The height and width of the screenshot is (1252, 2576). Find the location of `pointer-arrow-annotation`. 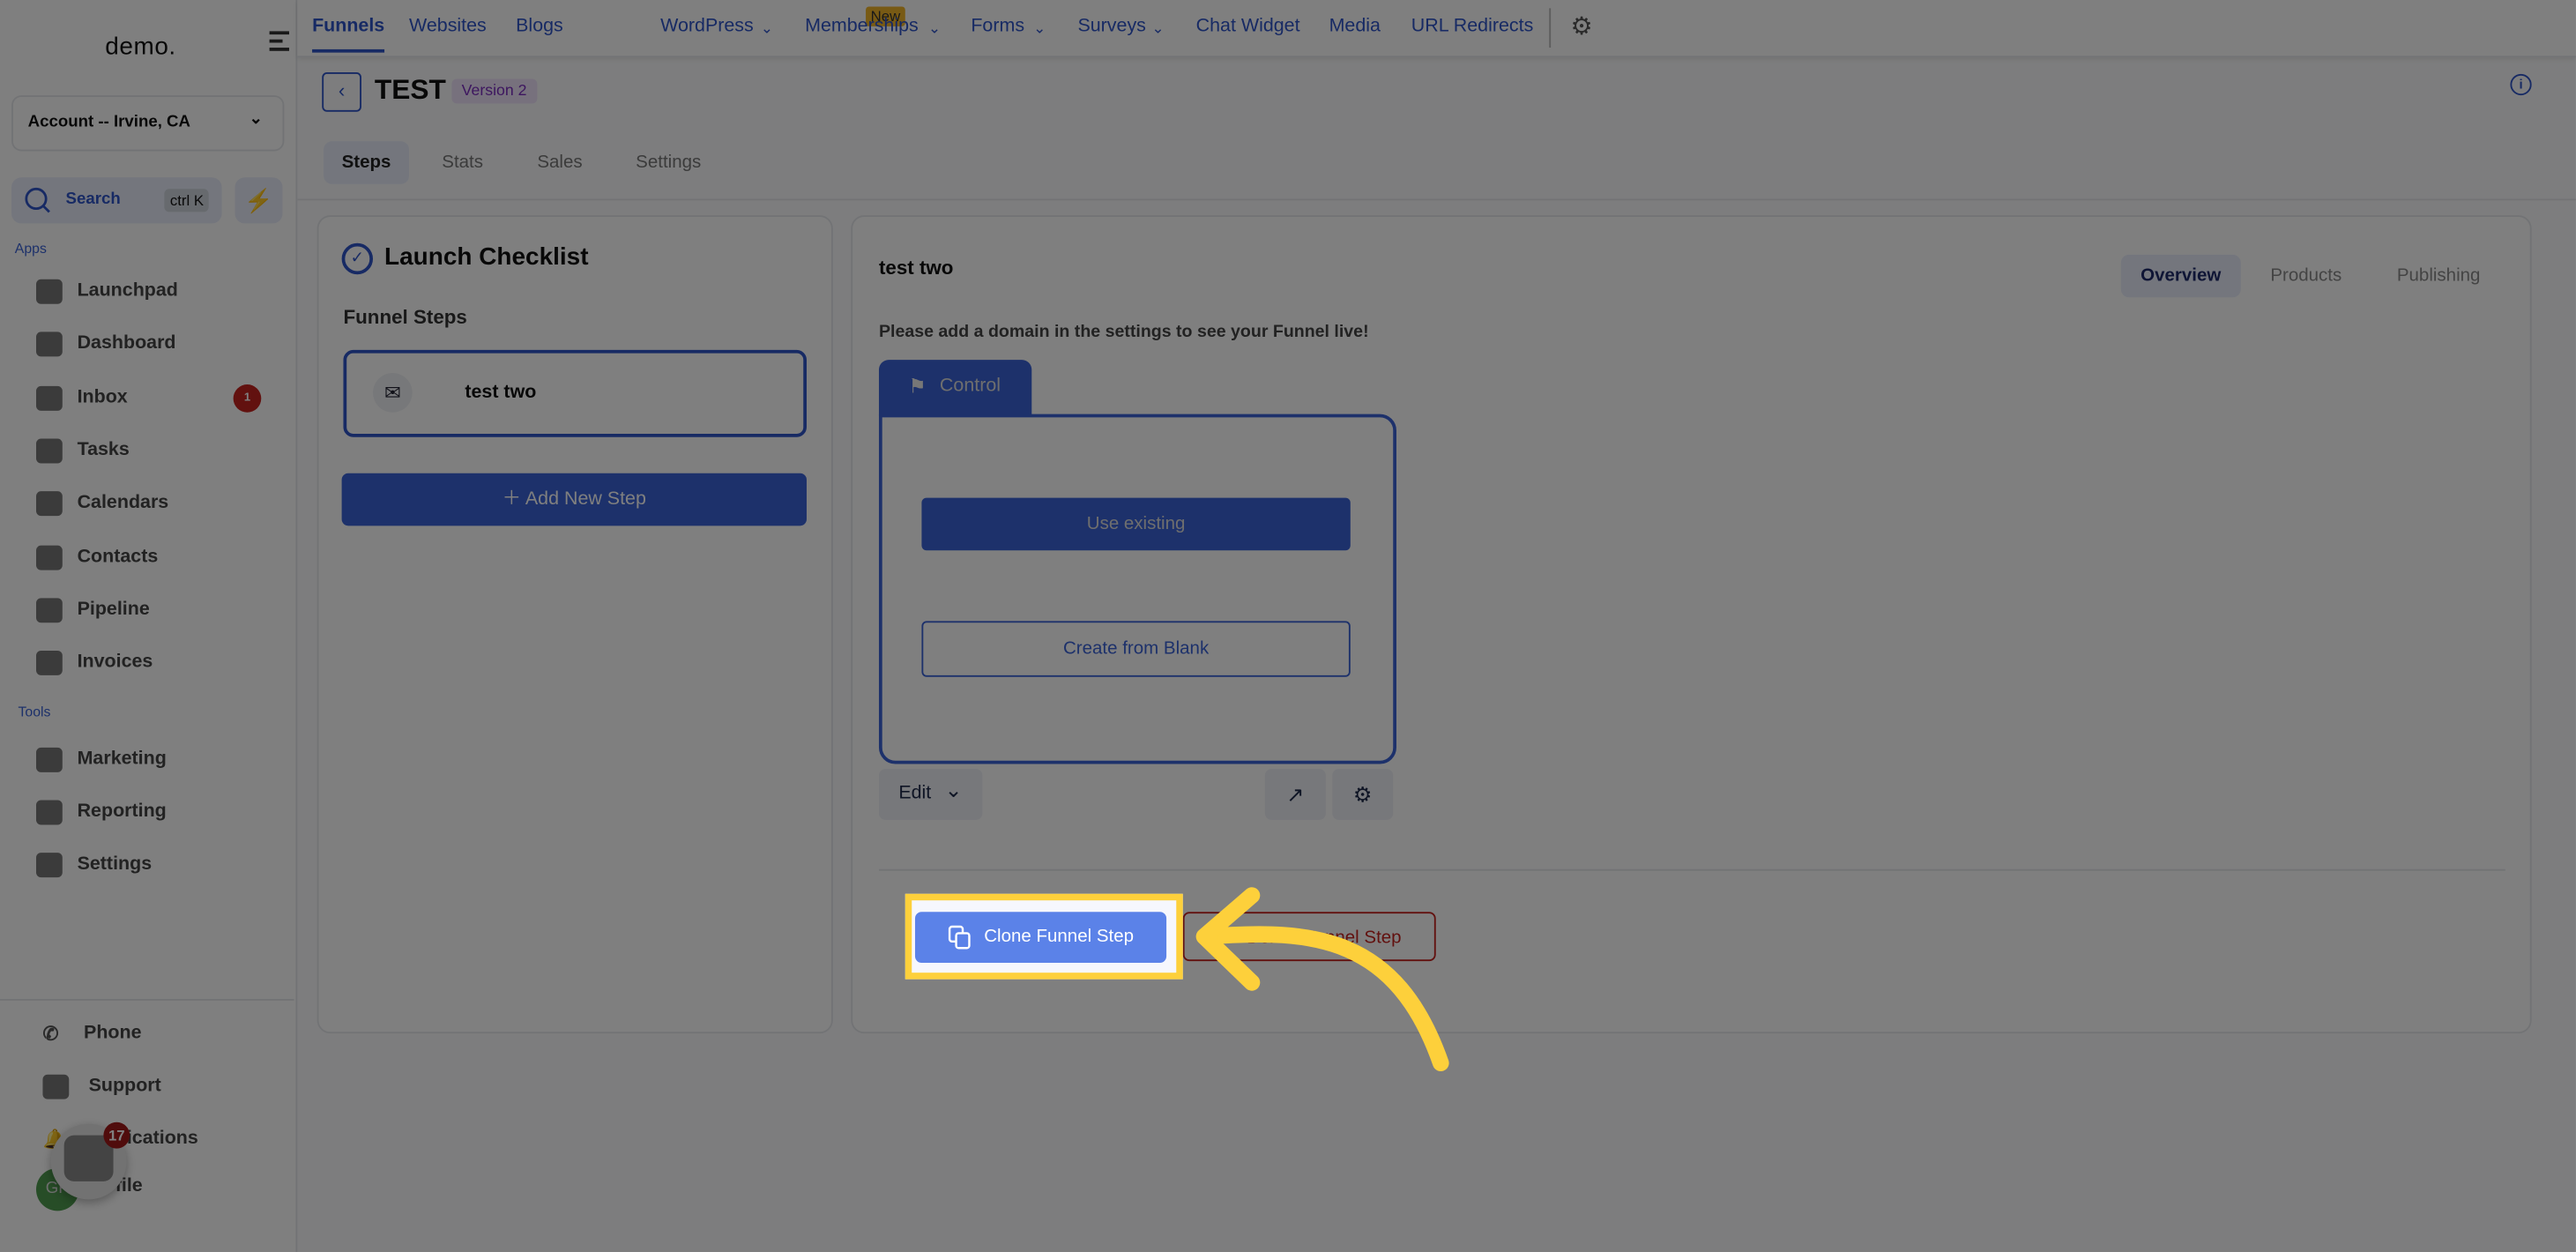

pointer-arrow-annotation is located at coordinates (1322, 980).